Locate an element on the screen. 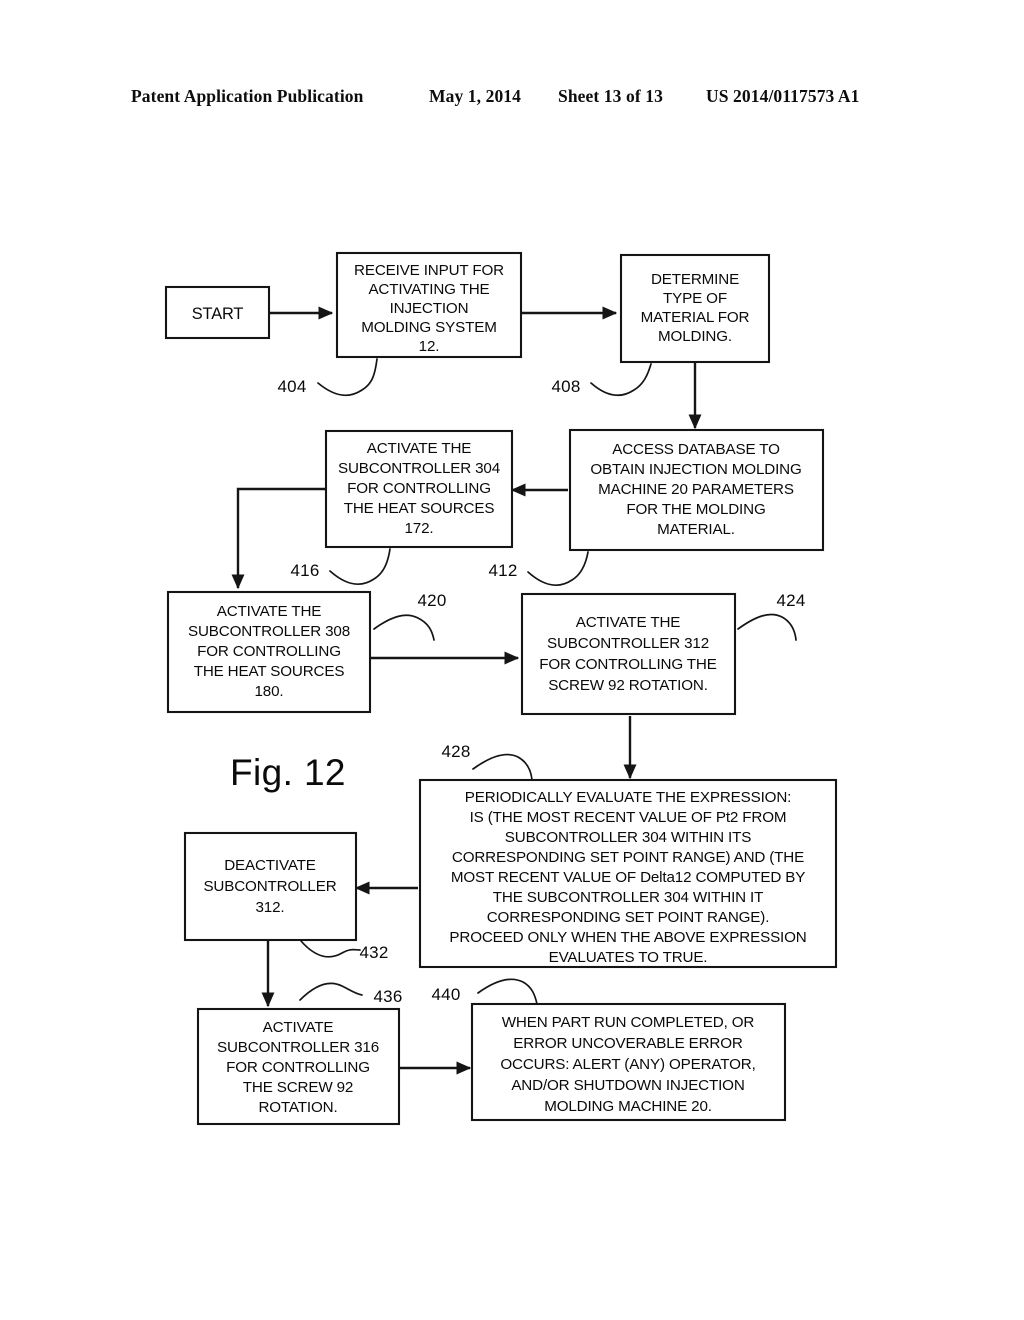  part-run-complete-node-line-3: AND/OR SHUTDOWN INJECTION is located at coordinates (627, 1085).